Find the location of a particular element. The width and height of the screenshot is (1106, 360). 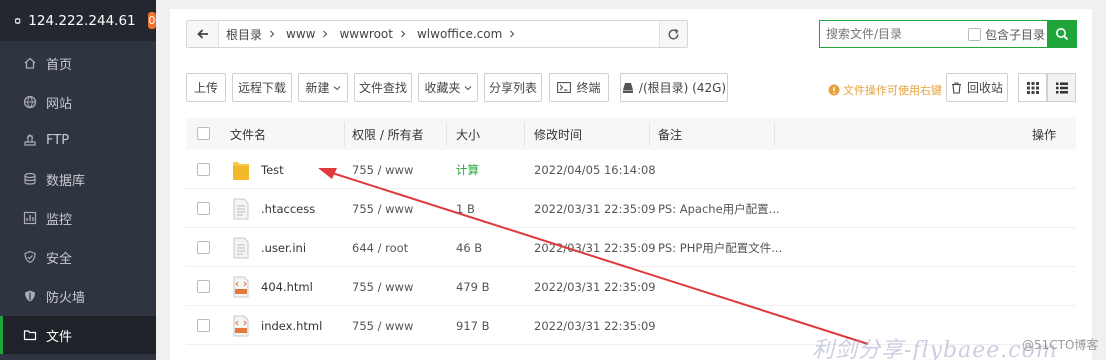

new-dropdown-button: 新建 is located at coordinates (323, 87).